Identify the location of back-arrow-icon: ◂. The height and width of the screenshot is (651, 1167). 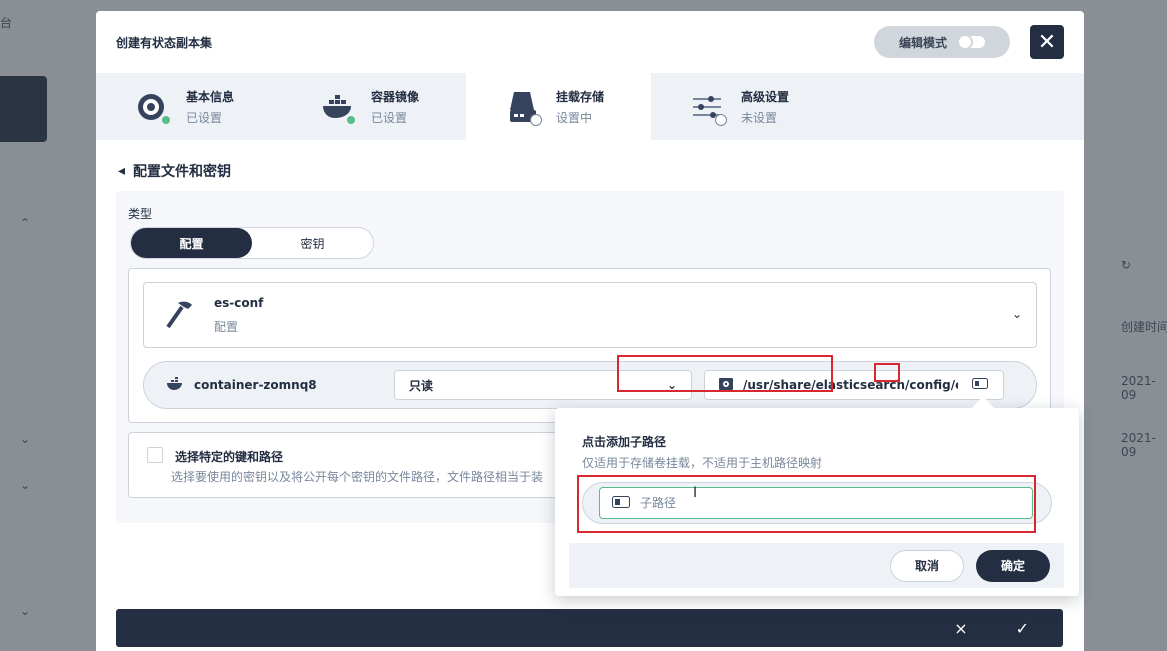
(121, 171).